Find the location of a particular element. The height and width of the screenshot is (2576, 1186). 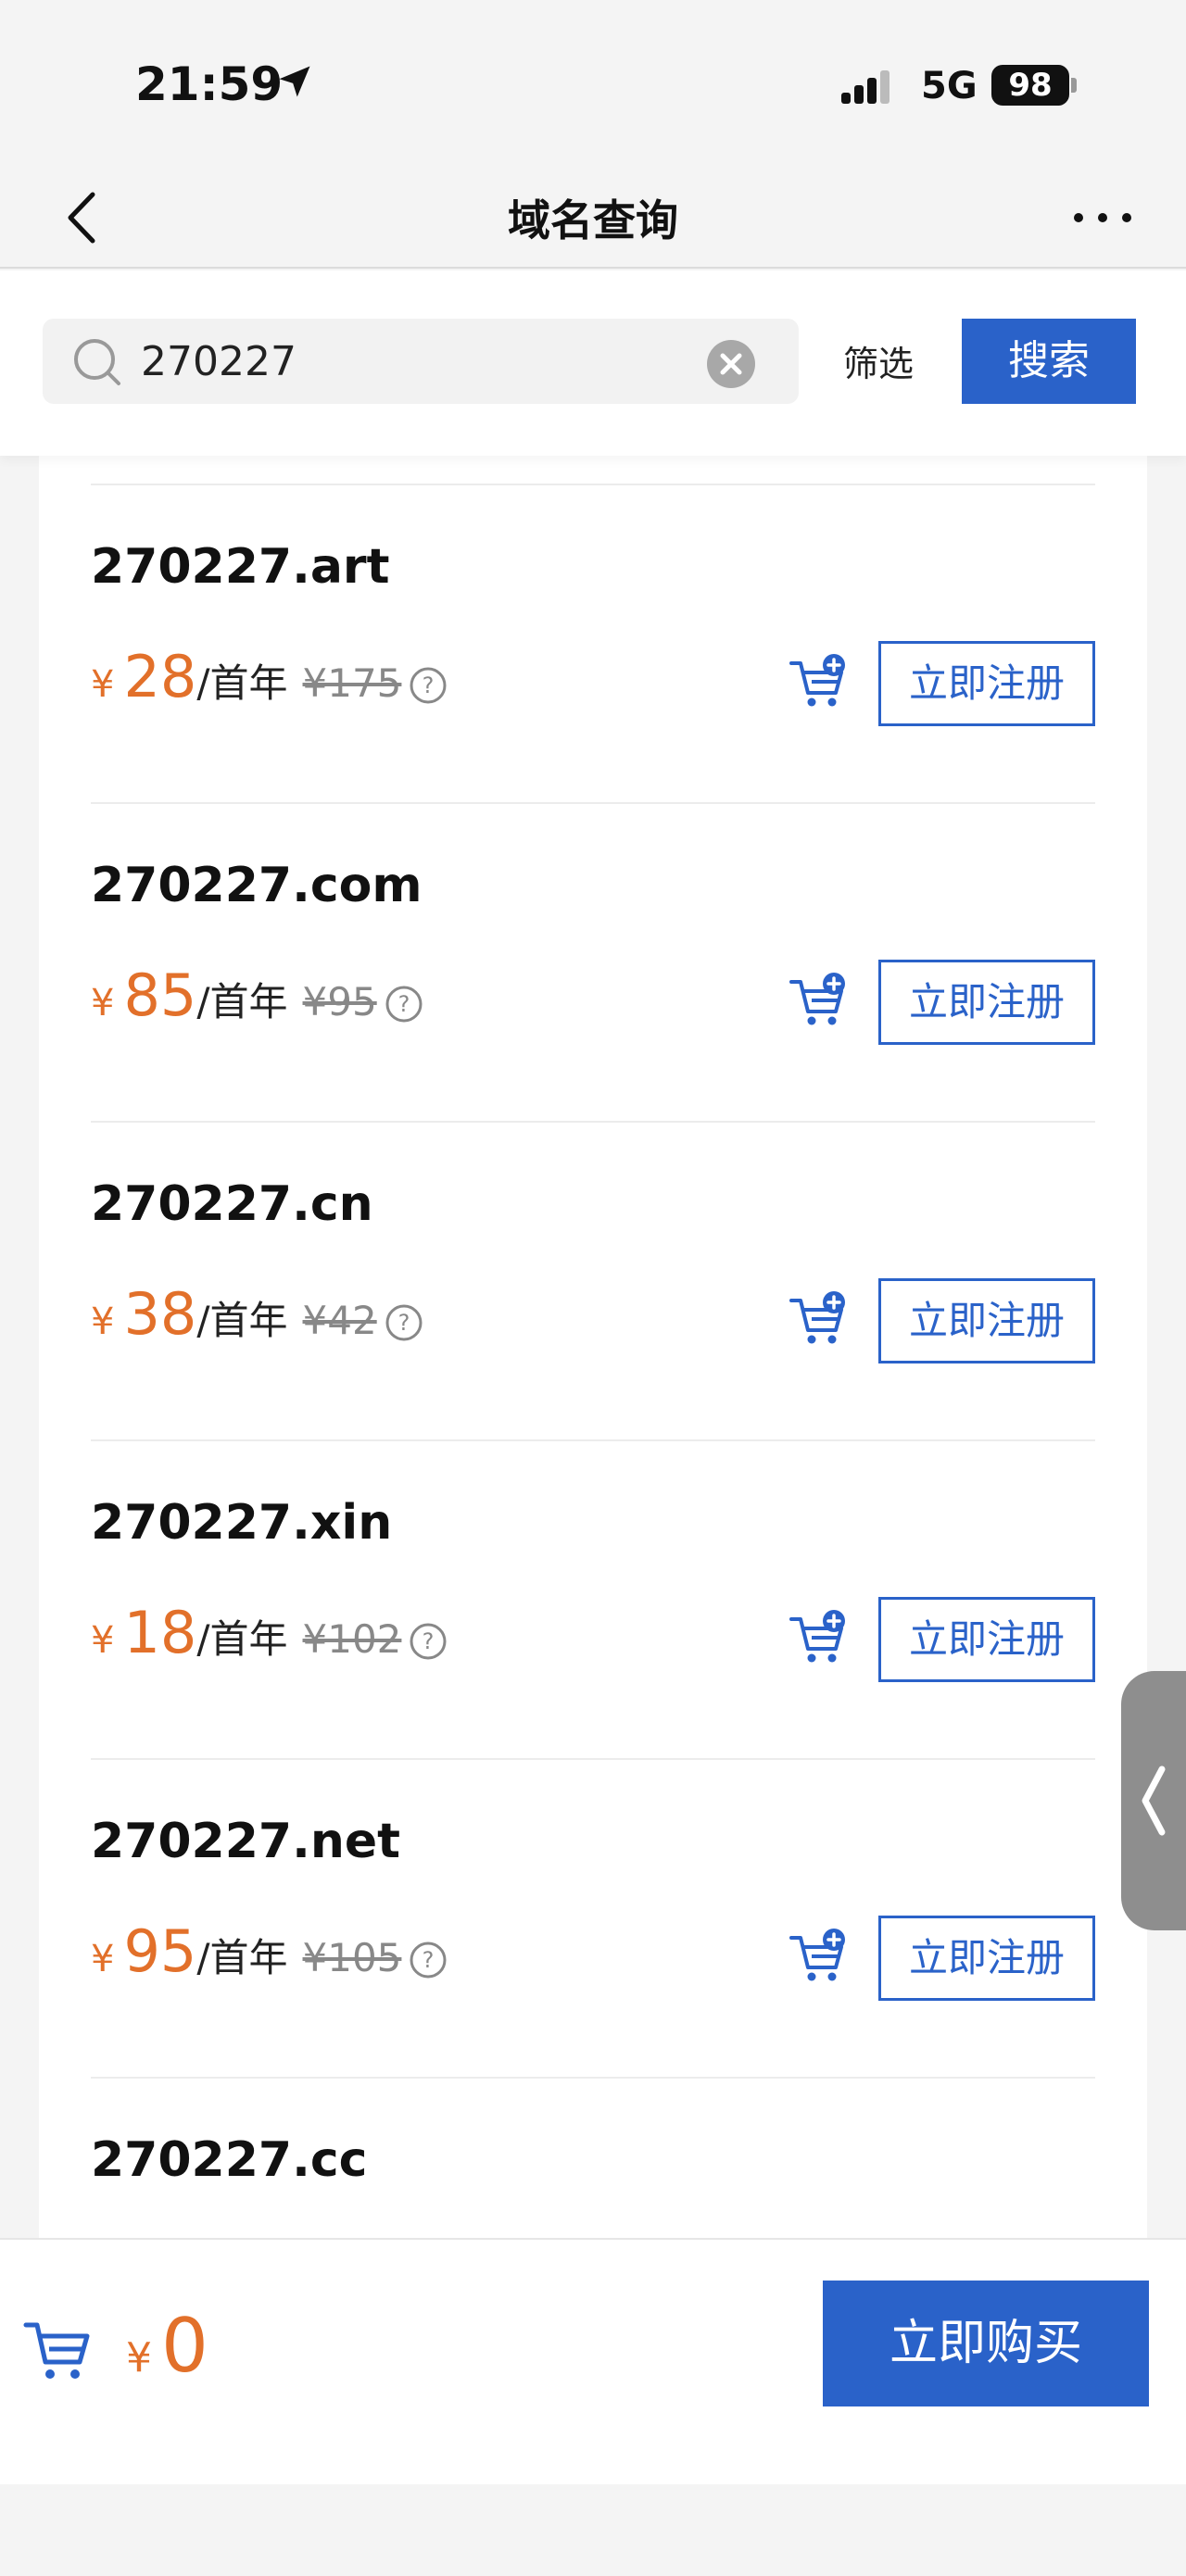

price: 85 is located at coordinates (160, 995).